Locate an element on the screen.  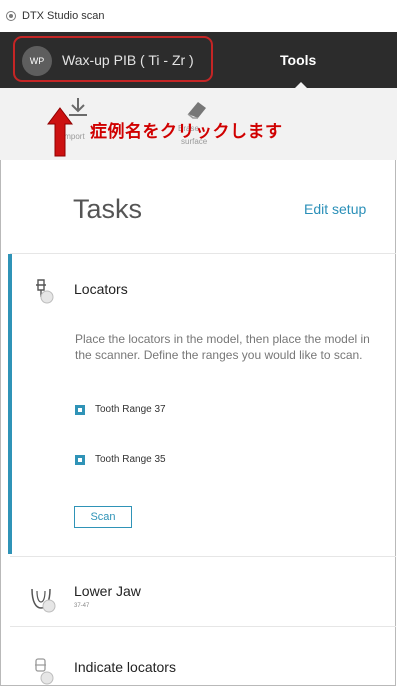
task-title-lower-jaw: Lower Jaw is located at coordinates (107, 591).